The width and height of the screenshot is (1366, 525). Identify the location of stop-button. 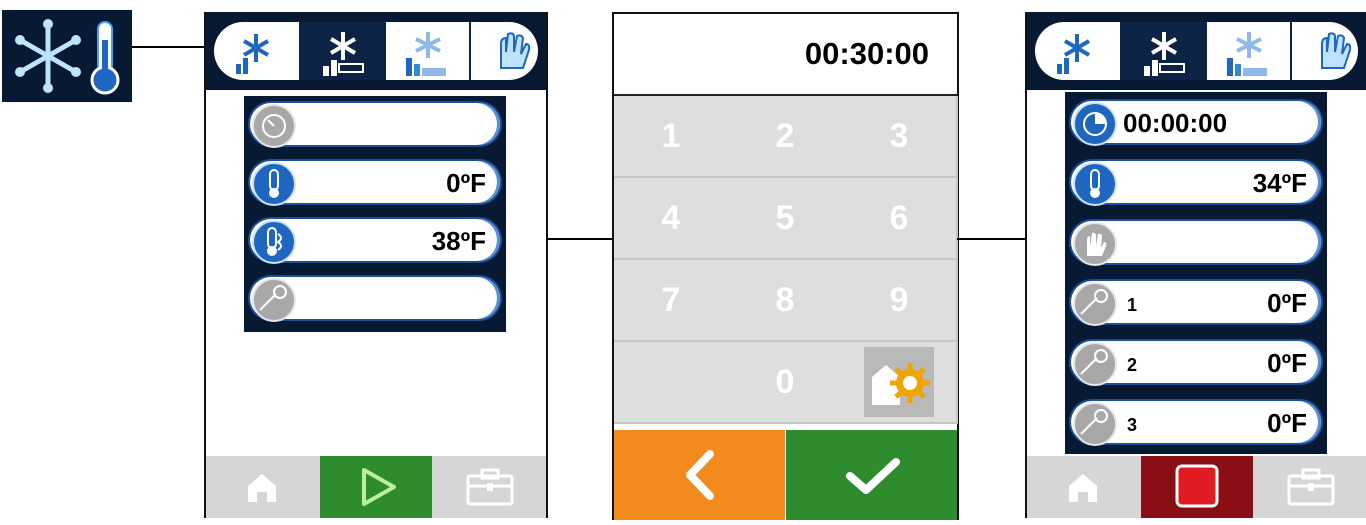
(1197, 487).